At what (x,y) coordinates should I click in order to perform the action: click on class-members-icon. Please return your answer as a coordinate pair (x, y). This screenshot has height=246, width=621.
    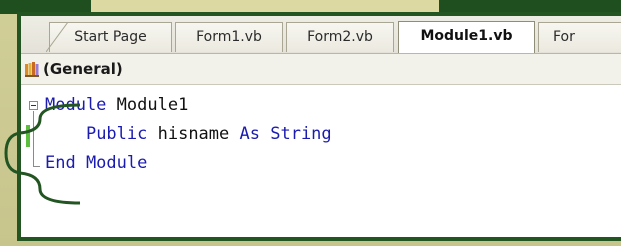
    Looking at the image, I should click on (32, 69).